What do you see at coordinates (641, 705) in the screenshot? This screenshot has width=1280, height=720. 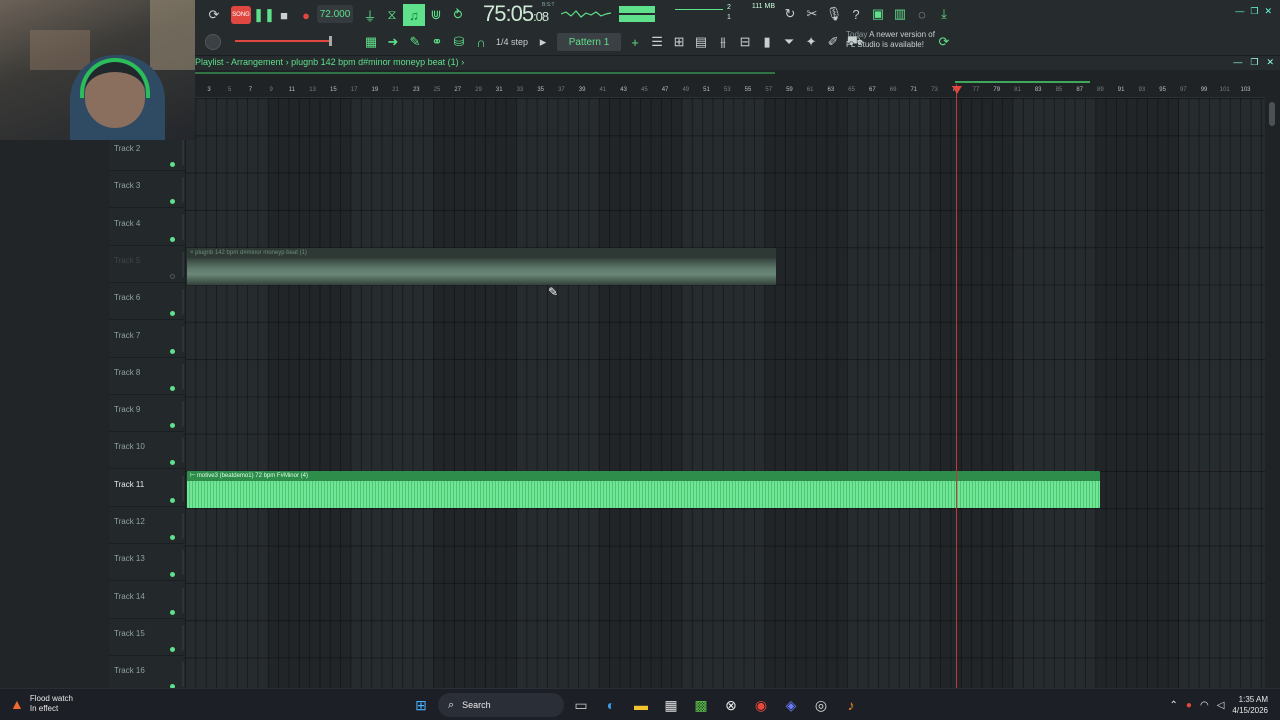 I see `file-explorer-icon: ▬` at bounding box center [641, 705].